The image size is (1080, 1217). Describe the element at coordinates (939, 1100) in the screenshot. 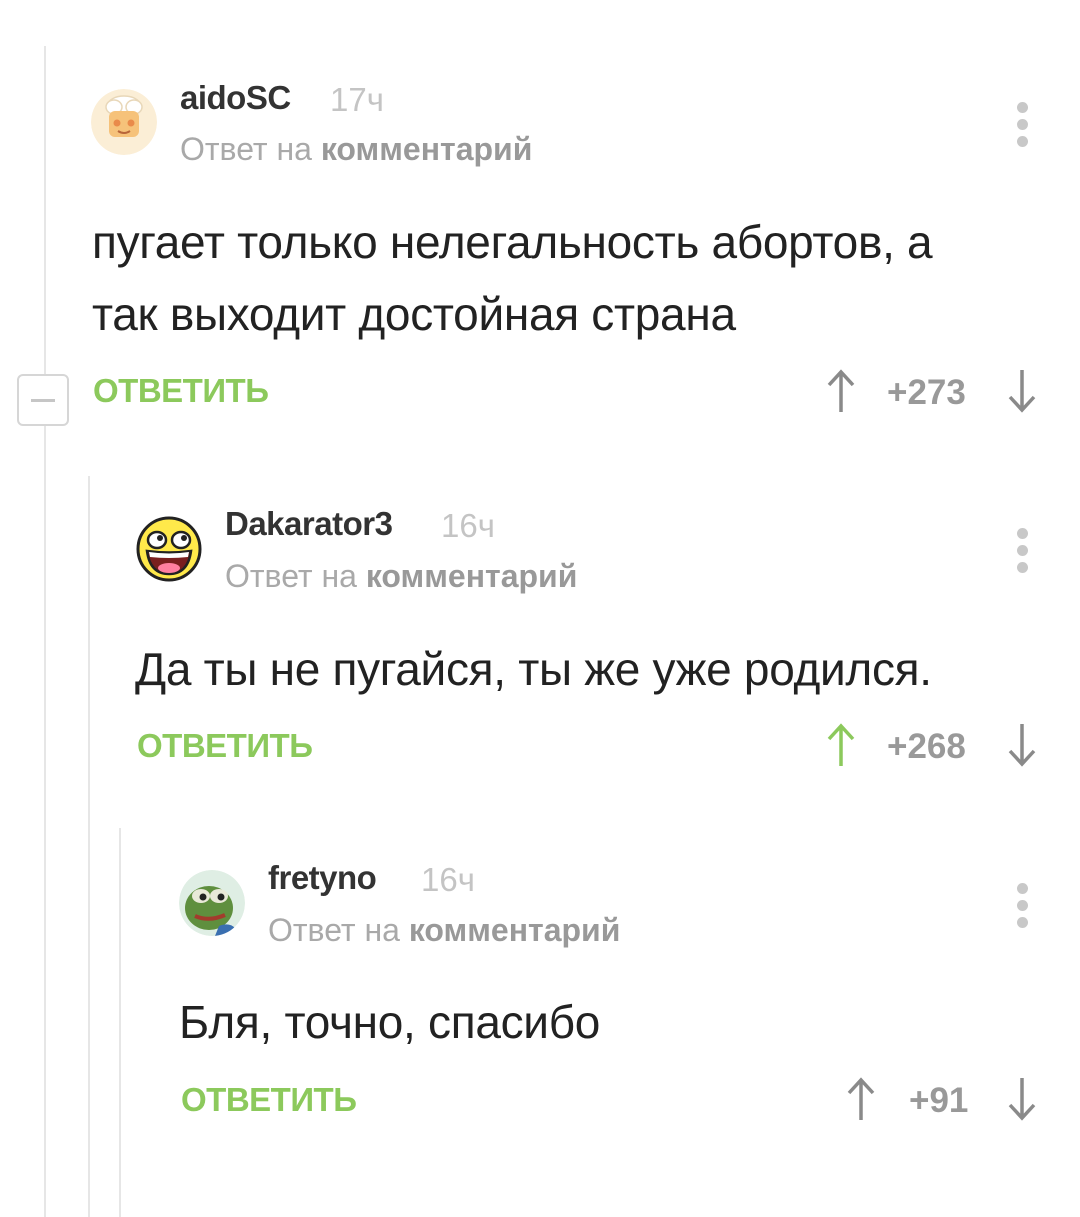

I see `comment-score: +91` at that location.